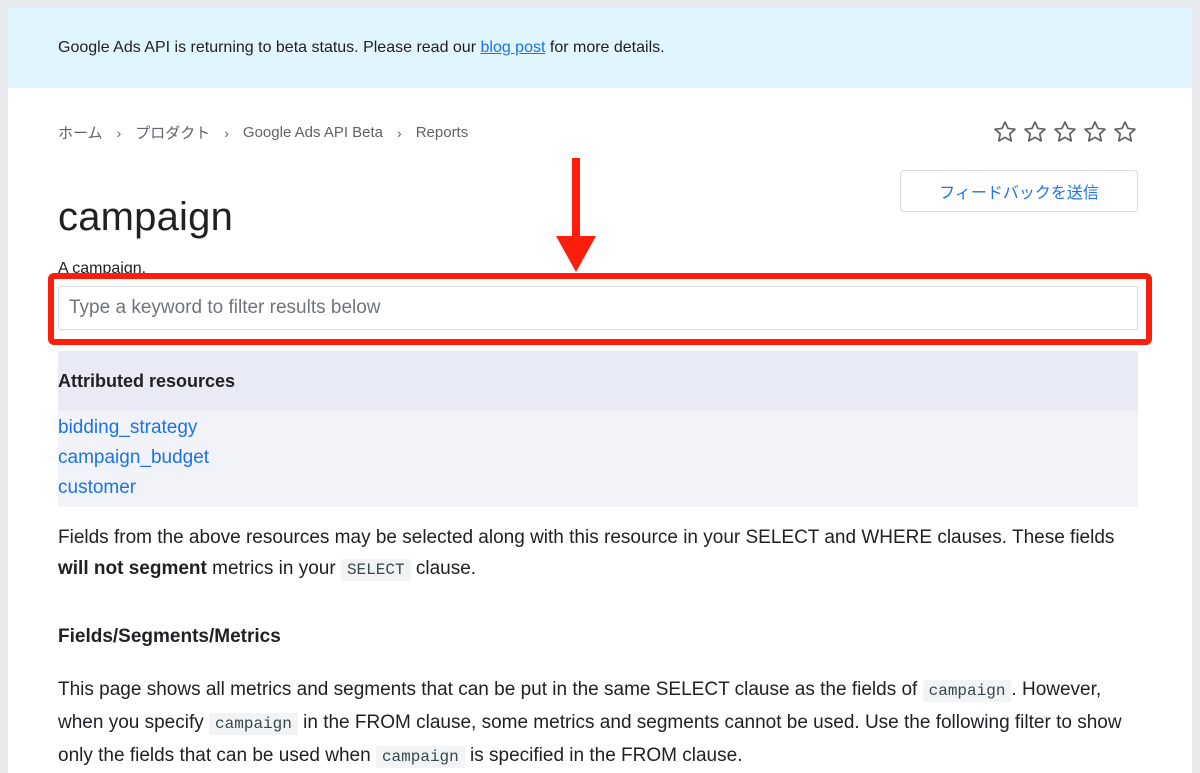 This screenshot has height=773, width=1200. What do you see at coordinates (80, 132) in the screenshot?
I see `breadcrumb-home: ホーム` at bounding box center [80, 132].